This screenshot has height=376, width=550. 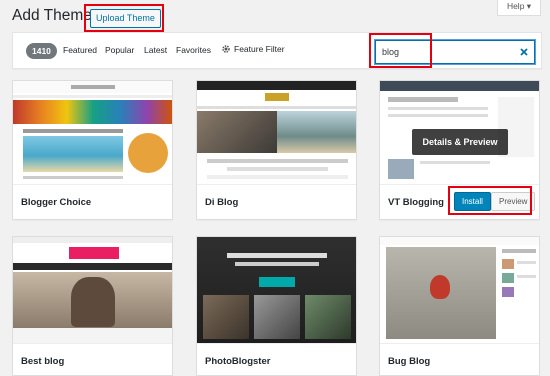 I want to click on tab-popular: Popular, so click(x=119, y=50).